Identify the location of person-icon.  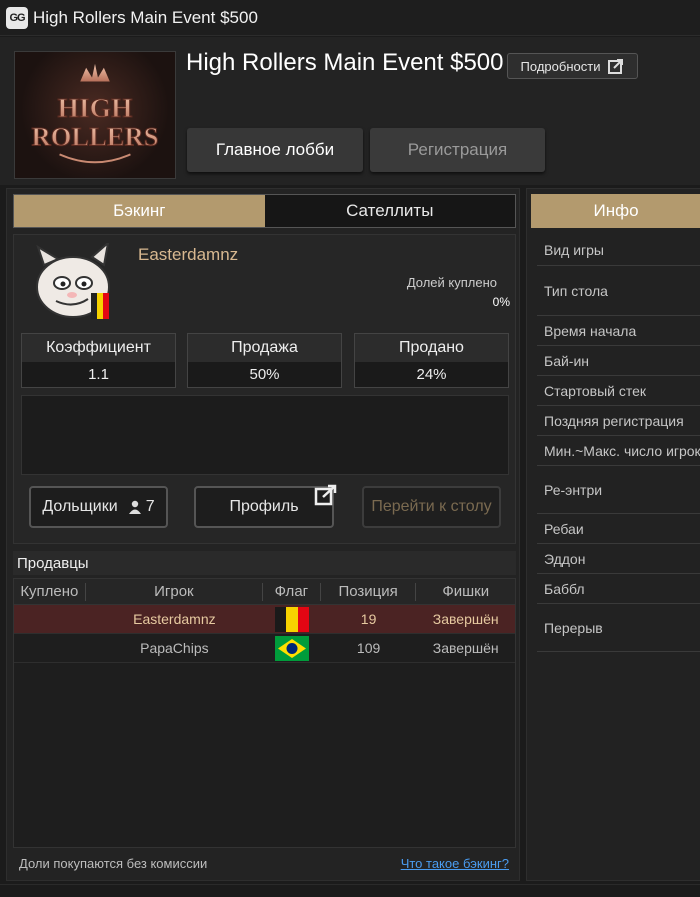
(134, 507).